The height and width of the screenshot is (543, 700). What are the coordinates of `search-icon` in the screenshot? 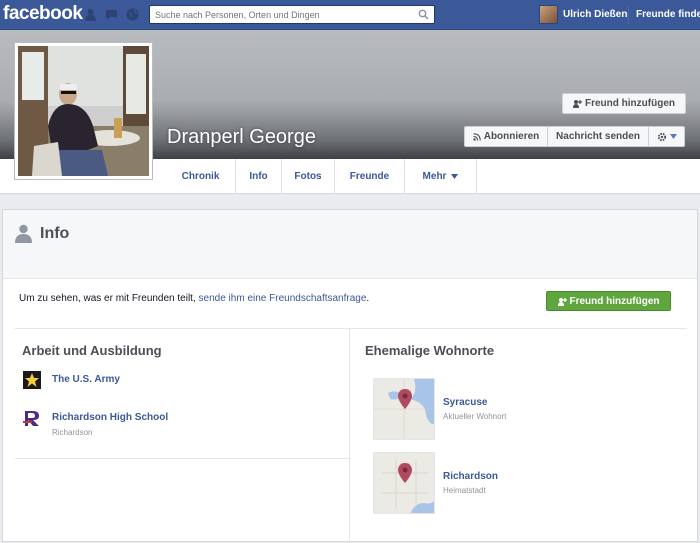 It's located at (423, 16).